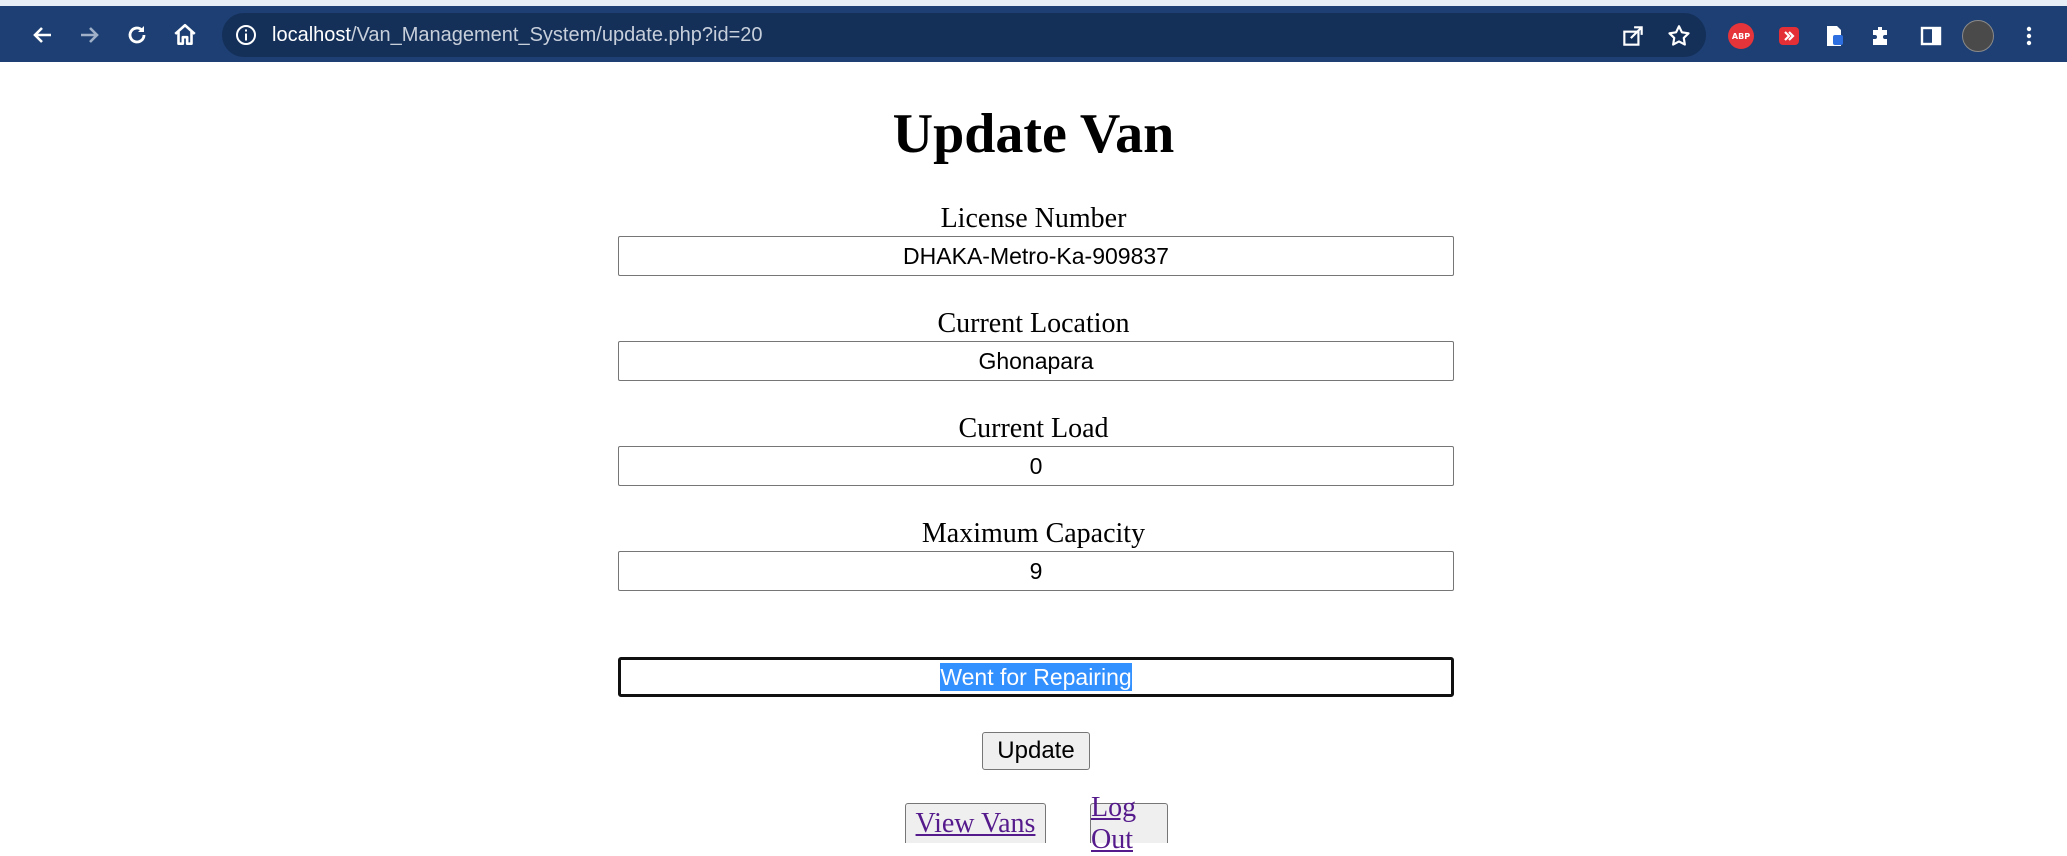 This screenshot has width=2067, height=856. Describe the element at coordinates (2029, 36) in the screenshot. I see `menu-icon` at that location.